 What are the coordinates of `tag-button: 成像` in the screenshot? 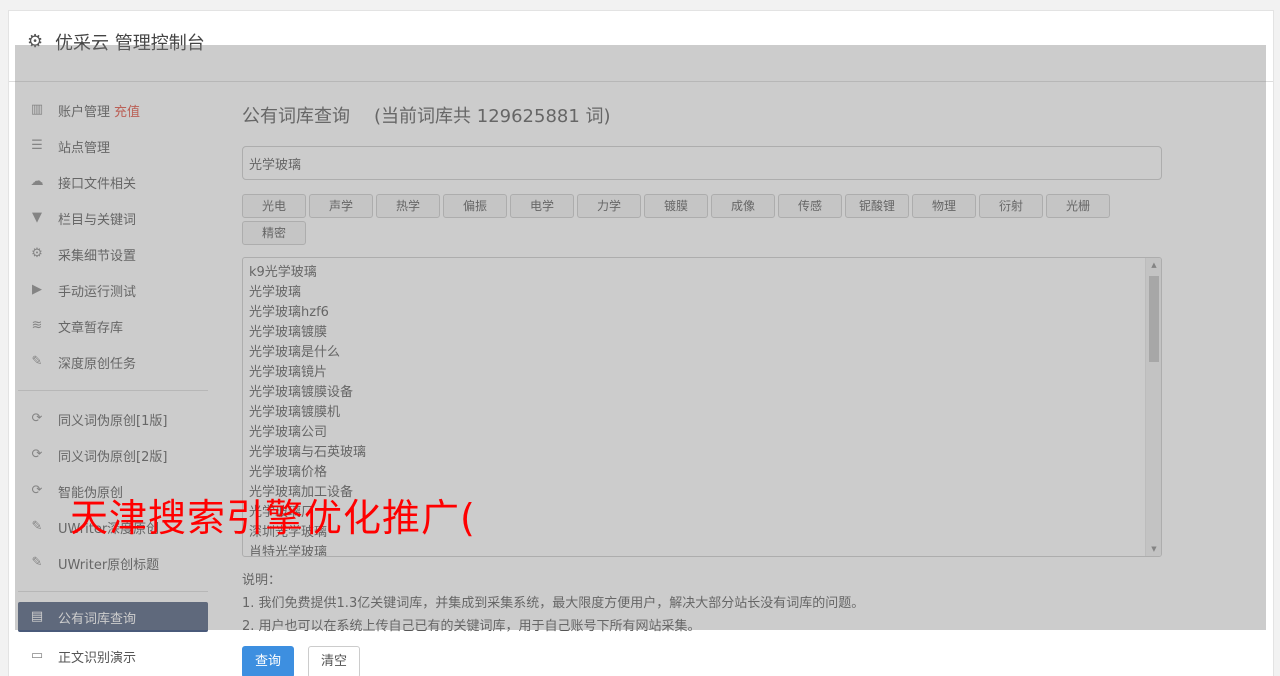 It's located at (743, 206).